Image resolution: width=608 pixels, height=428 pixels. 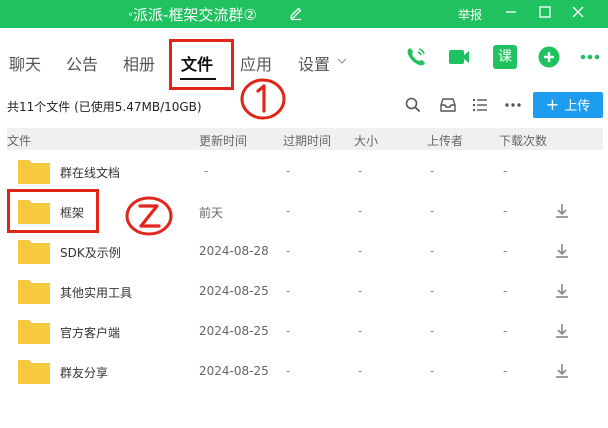 I want to click on storage-summary: 共11个文件 (已使用5.47MB/10GB), so click(x=104, y=107).